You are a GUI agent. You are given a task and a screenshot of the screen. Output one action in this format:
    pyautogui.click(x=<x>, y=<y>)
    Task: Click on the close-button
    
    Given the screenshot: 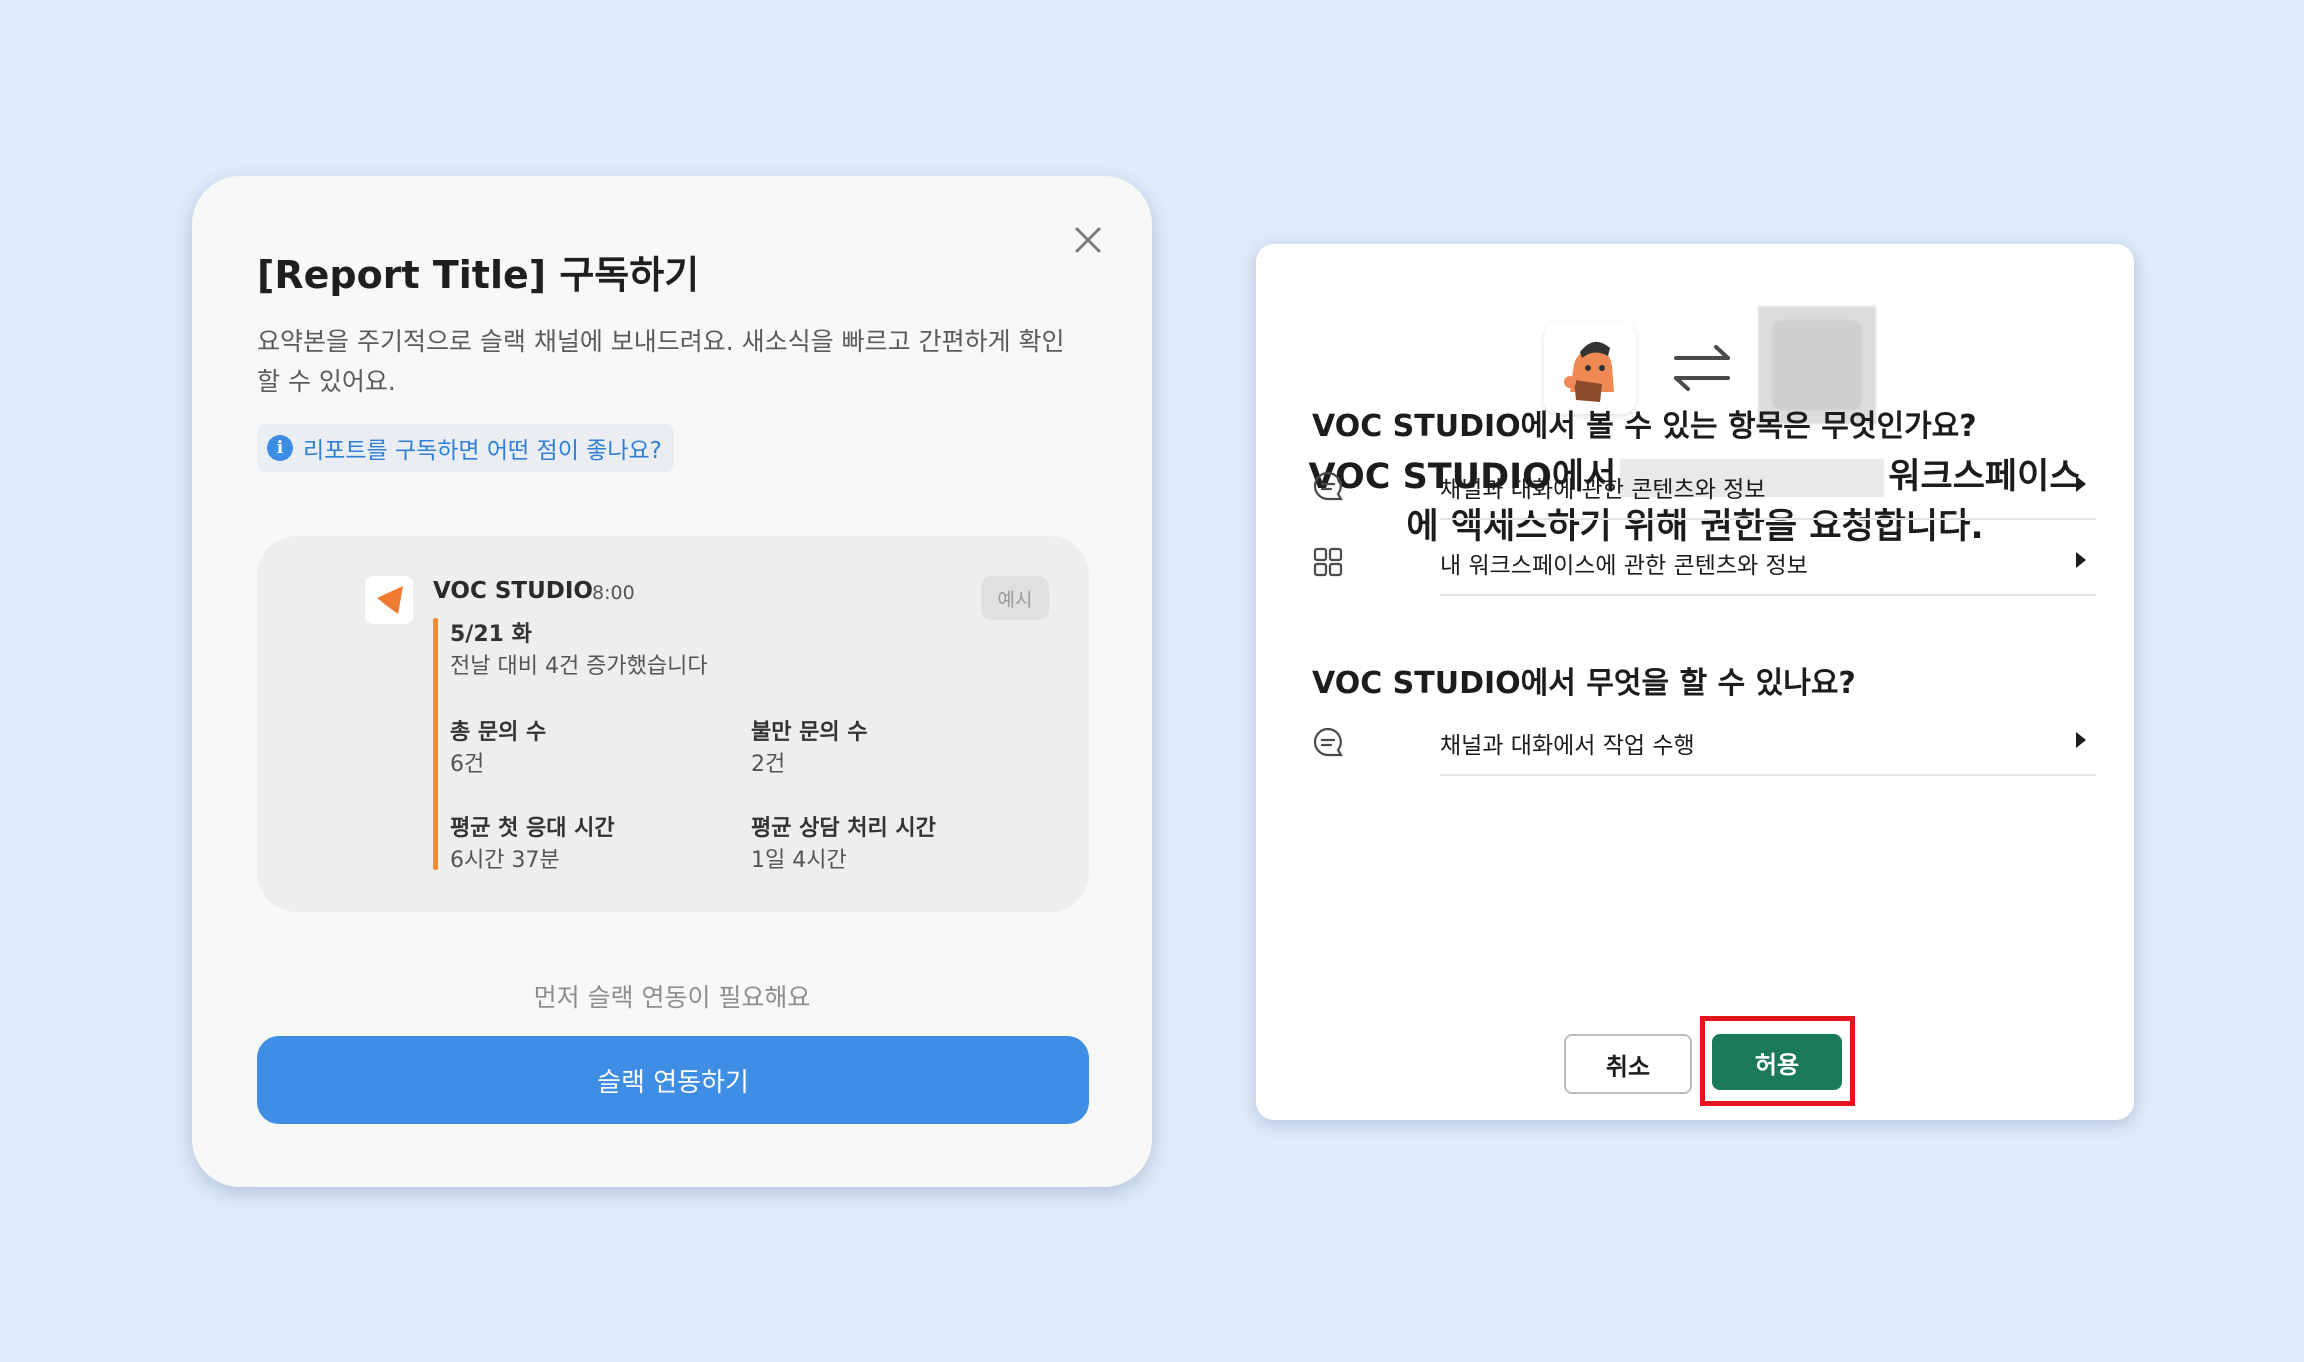 What is the action you would take?
    pyautogui.click(x=1088, y=240)
    